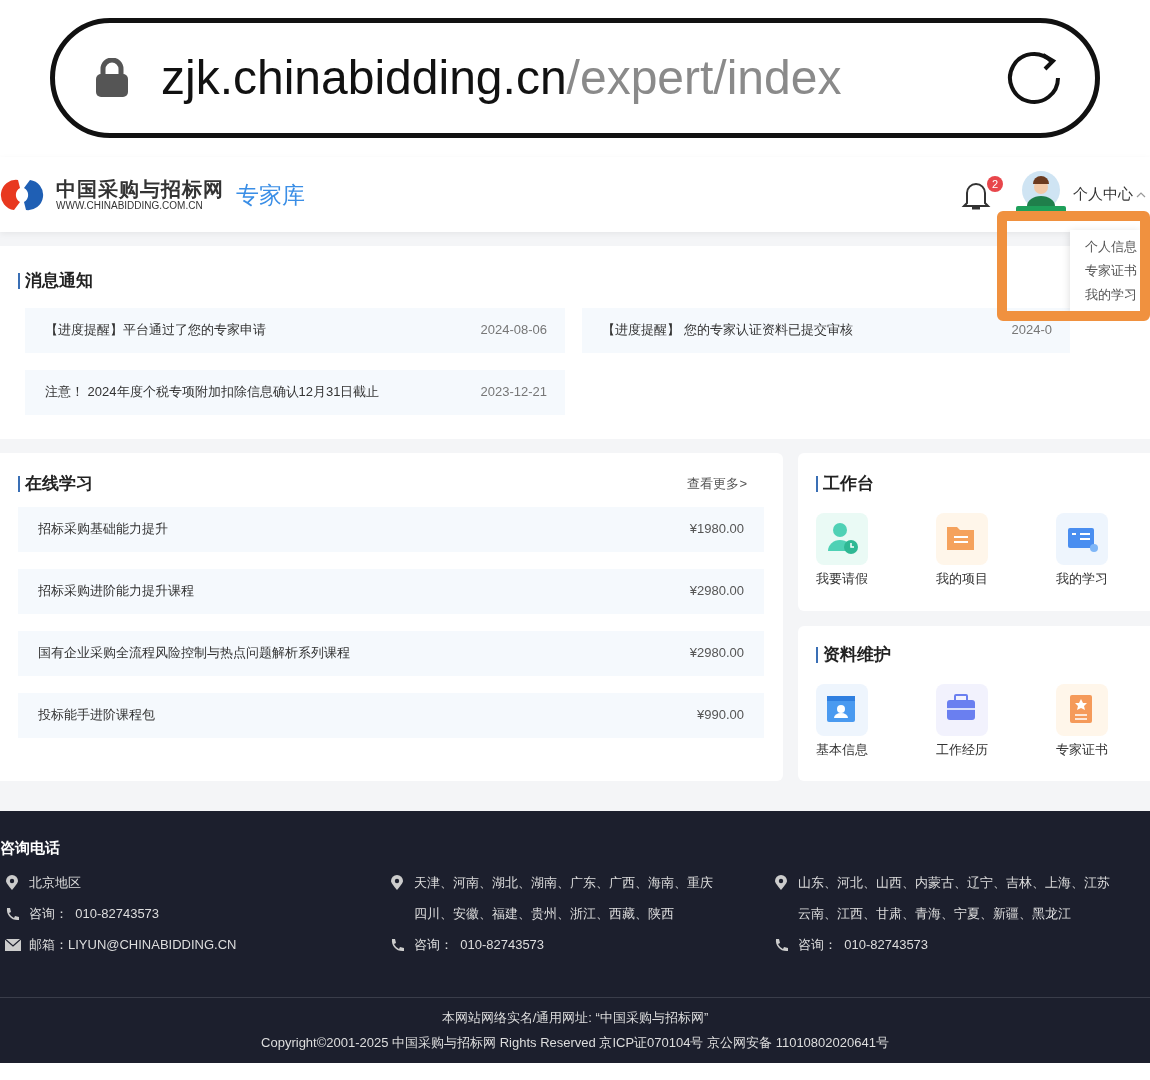  Describe the element at coordinates (544, 914) in the screenshot. I see `contact-text: 四川、安徽、福建、贵州、浙江、西藏、陕西` at that location.